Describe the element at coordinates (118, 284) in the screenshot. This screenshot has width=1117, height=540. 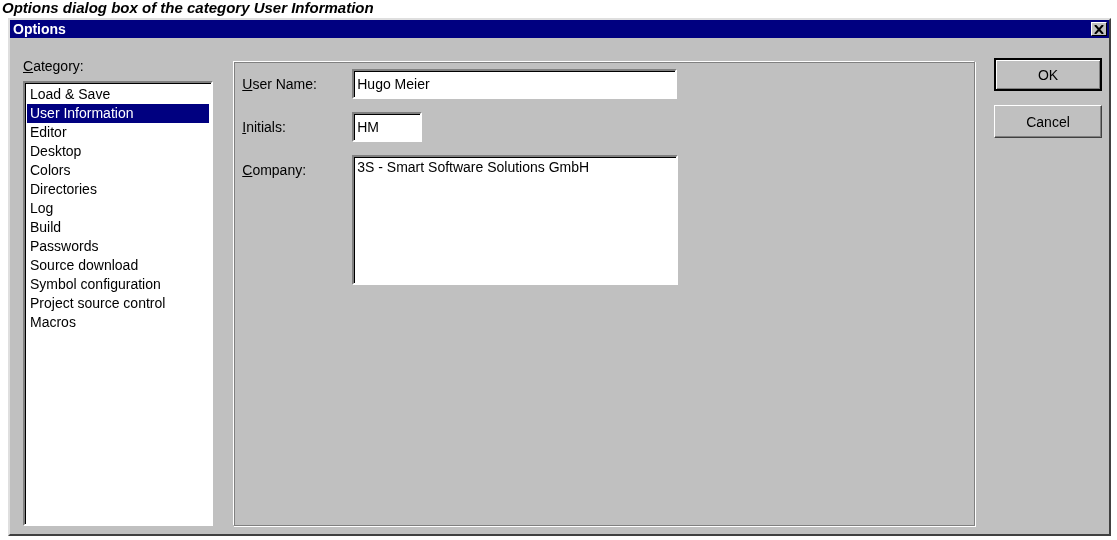
I see `category-item: Symbol configuration` at that location.